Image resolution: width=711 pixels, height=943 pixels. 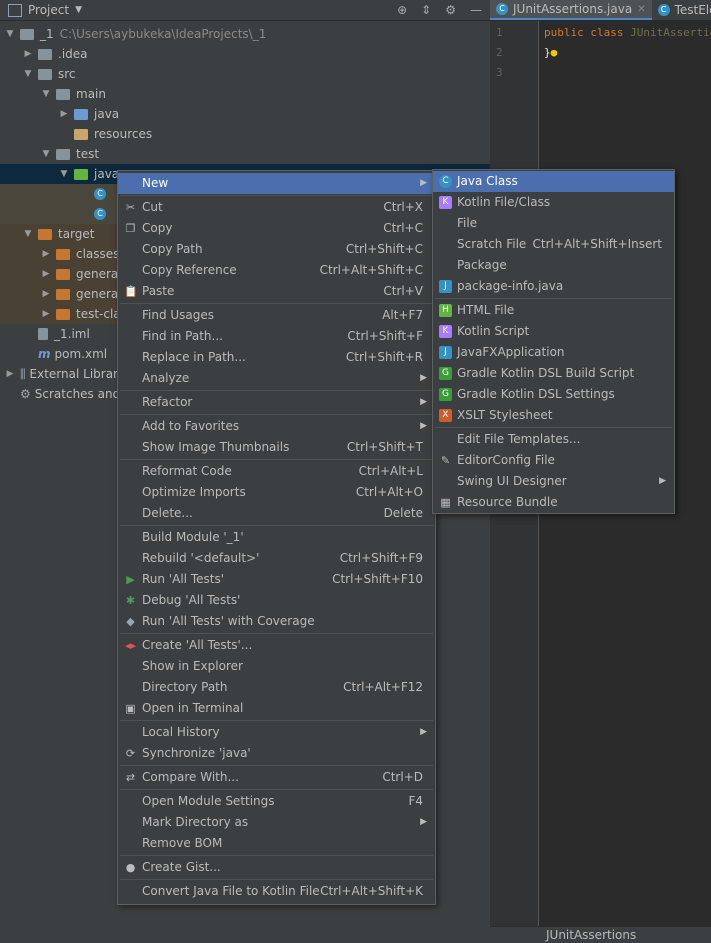 I want to click on tree-item-main: ▼ main, so click(x=245, y=94).